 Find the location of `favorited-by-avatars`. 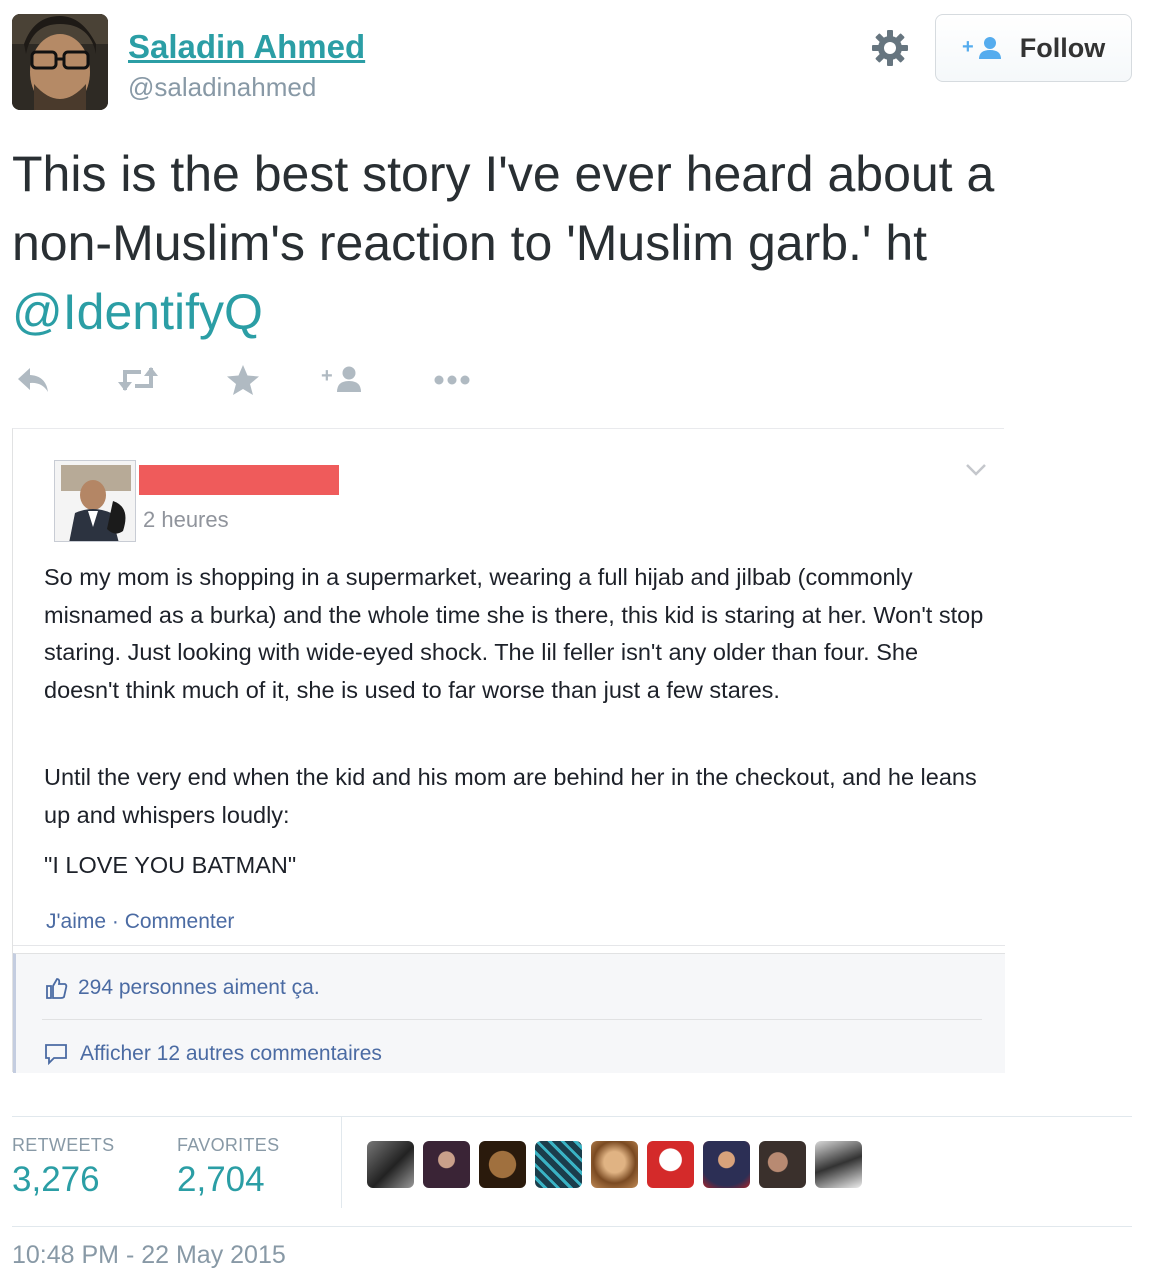

favorited-by-avatars is located at coordinates (614, 1164).